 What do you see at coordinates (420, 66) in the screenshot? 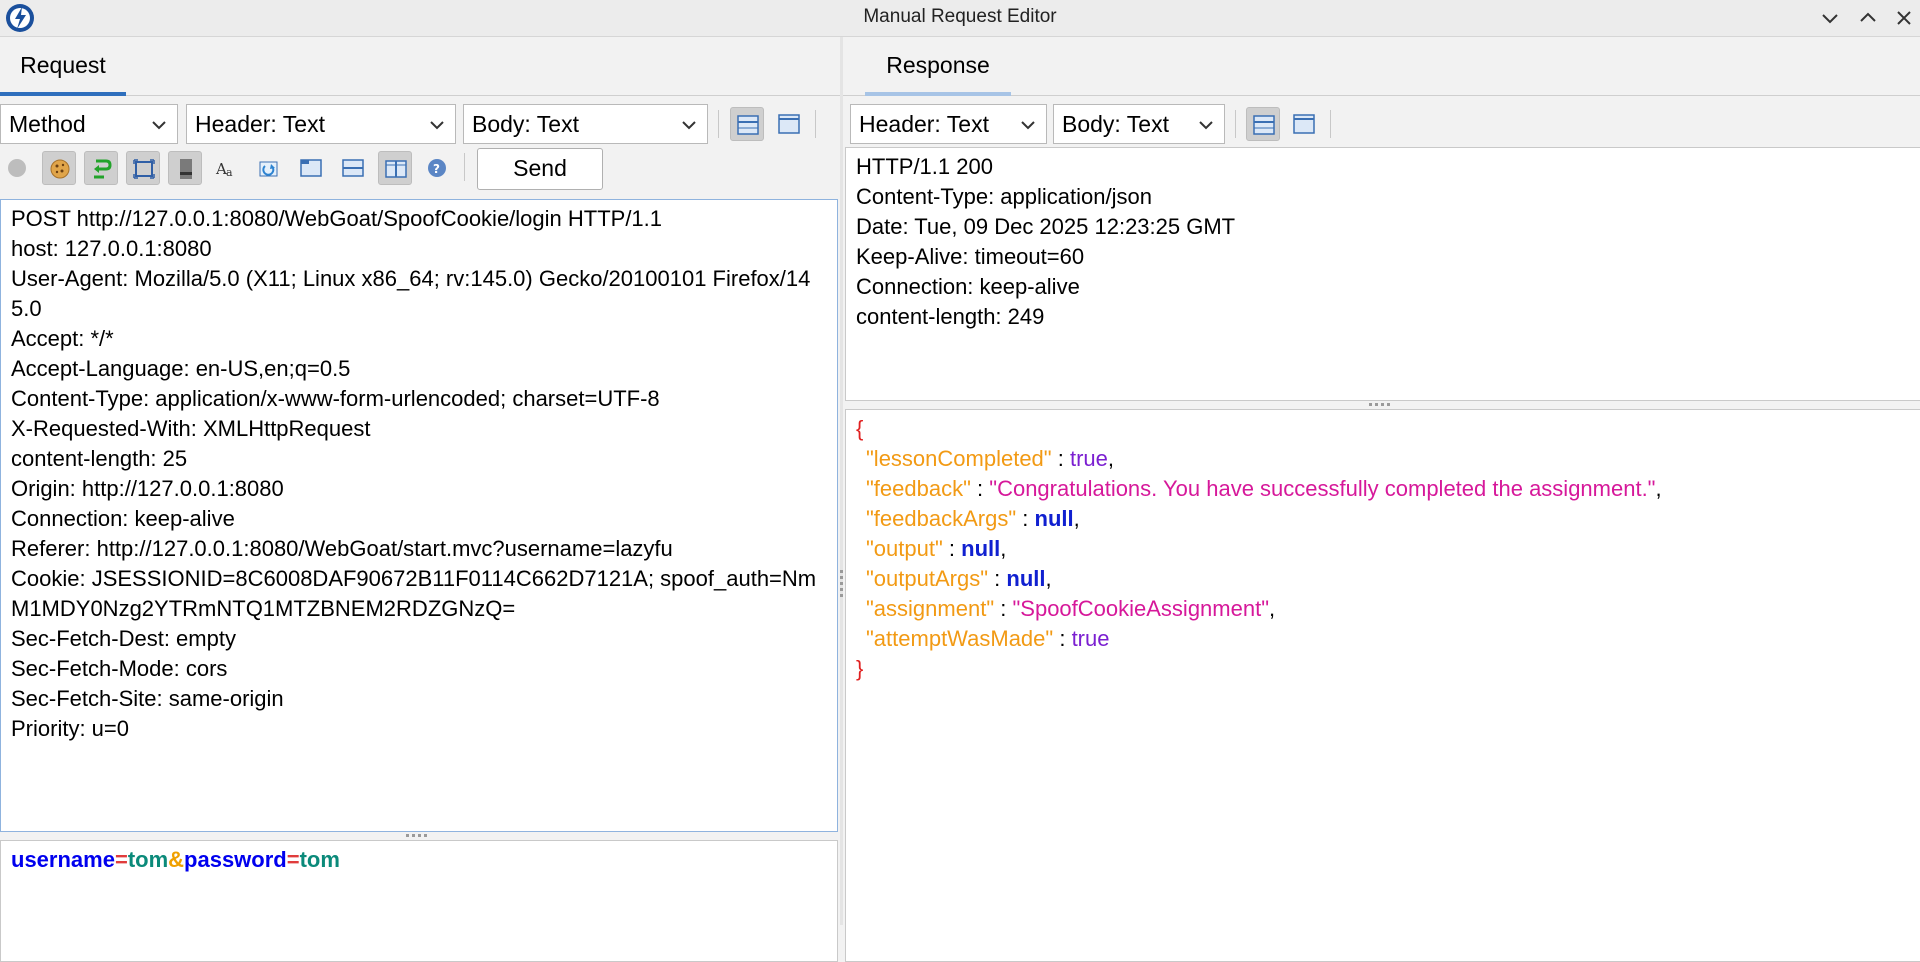
I see `request-tabstrip: Request` at bounding box center [420, 66].